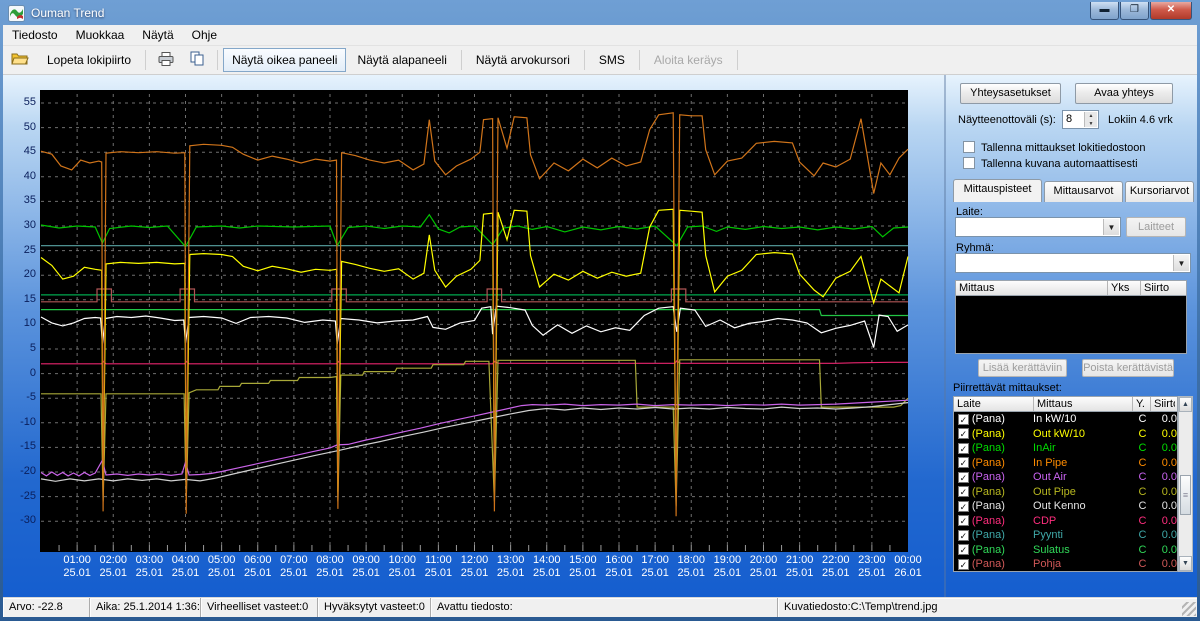 This screenshot has height=621, width=1200. I want to click on col-yks: Yks, so click(1124, 288).